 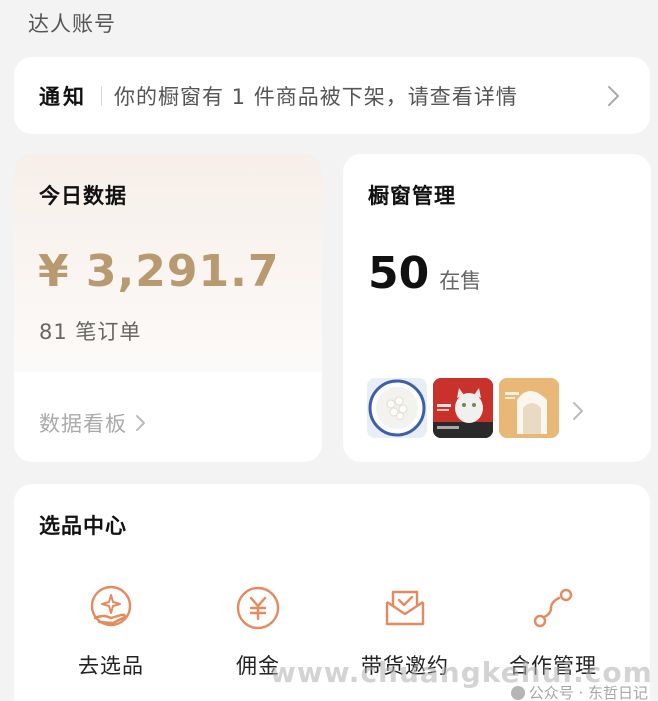 I want to click on product-thumbnails, so click(x=463, y=408).